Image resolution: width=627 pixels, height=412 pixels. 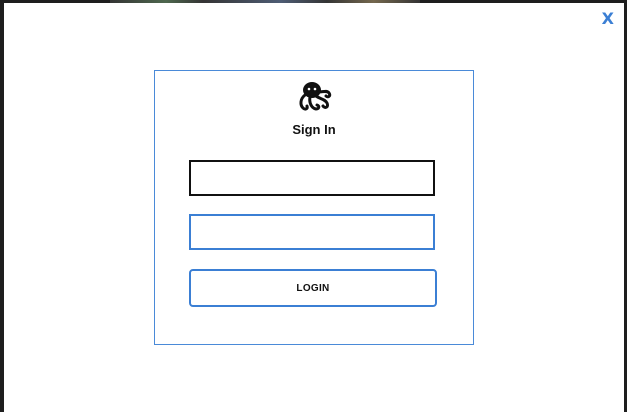 What do you see at coordinates (312, 178) in the screenshot?
I see `username-input` at bounding box center [312, 178].